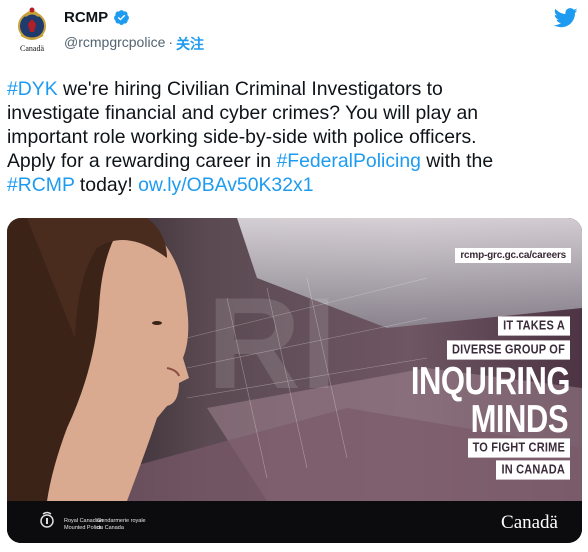 The height and width of the screenshot is (552, 588). What do you see at coordinates (513, 255) in the screenshot?
I see `careers-url-badge: rcmp-grc.gc.ca/careers` at bounding box center [513, 255].